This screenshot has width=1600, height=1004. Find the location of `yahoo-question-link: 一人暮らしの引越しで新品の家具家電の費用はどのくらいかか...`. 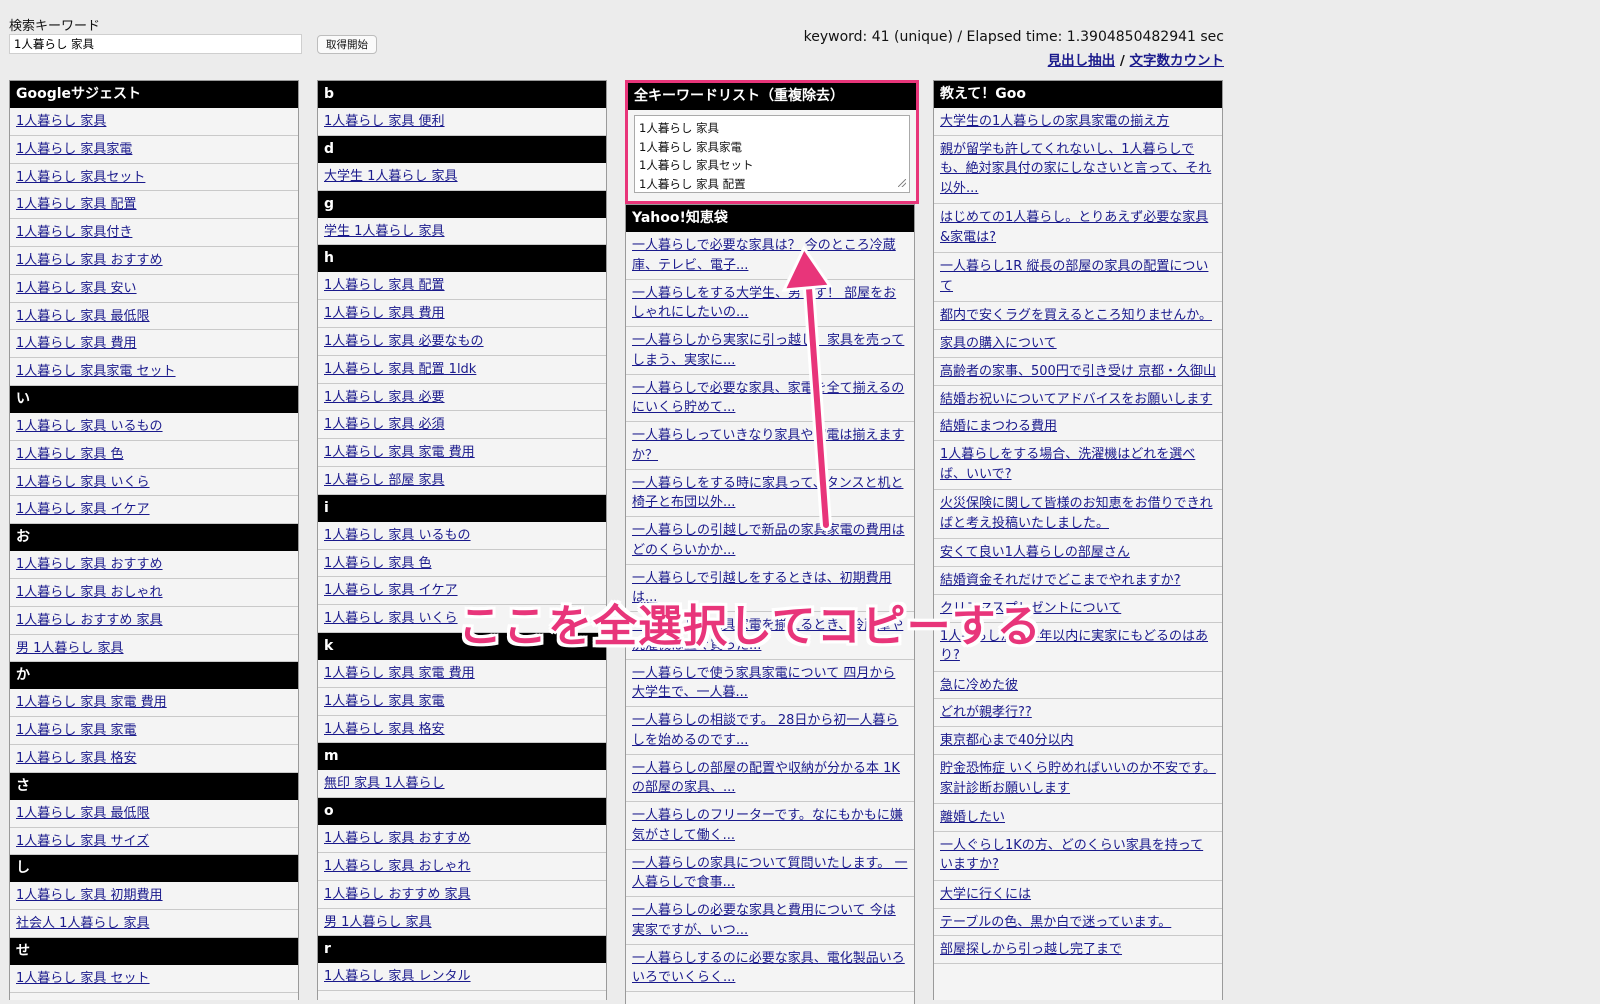

yahoo-question-link: 一人暮らしの引越しで新品の家具家電の費用はどのくらいかか... is located at coordinates (768, 540).